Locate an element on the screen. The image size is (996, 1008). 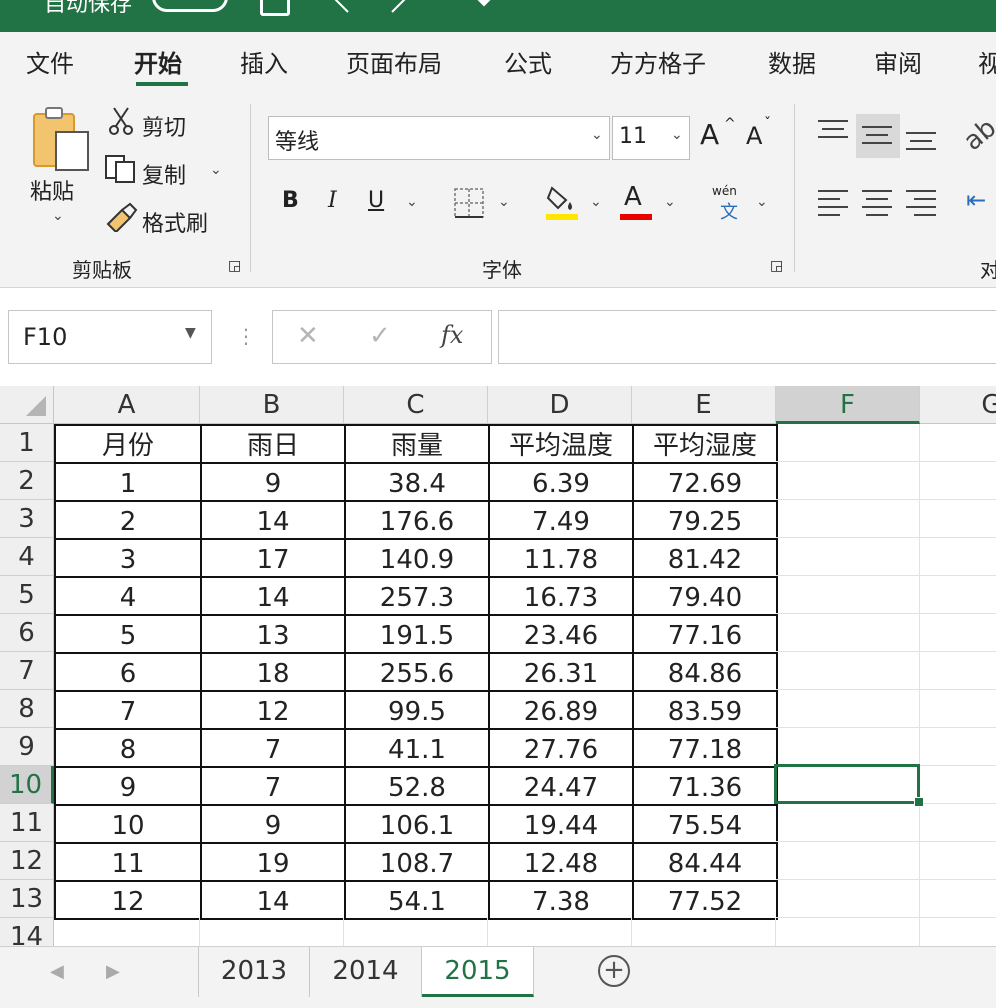
cell-B7: 18 is located at coordinates (273, 672).